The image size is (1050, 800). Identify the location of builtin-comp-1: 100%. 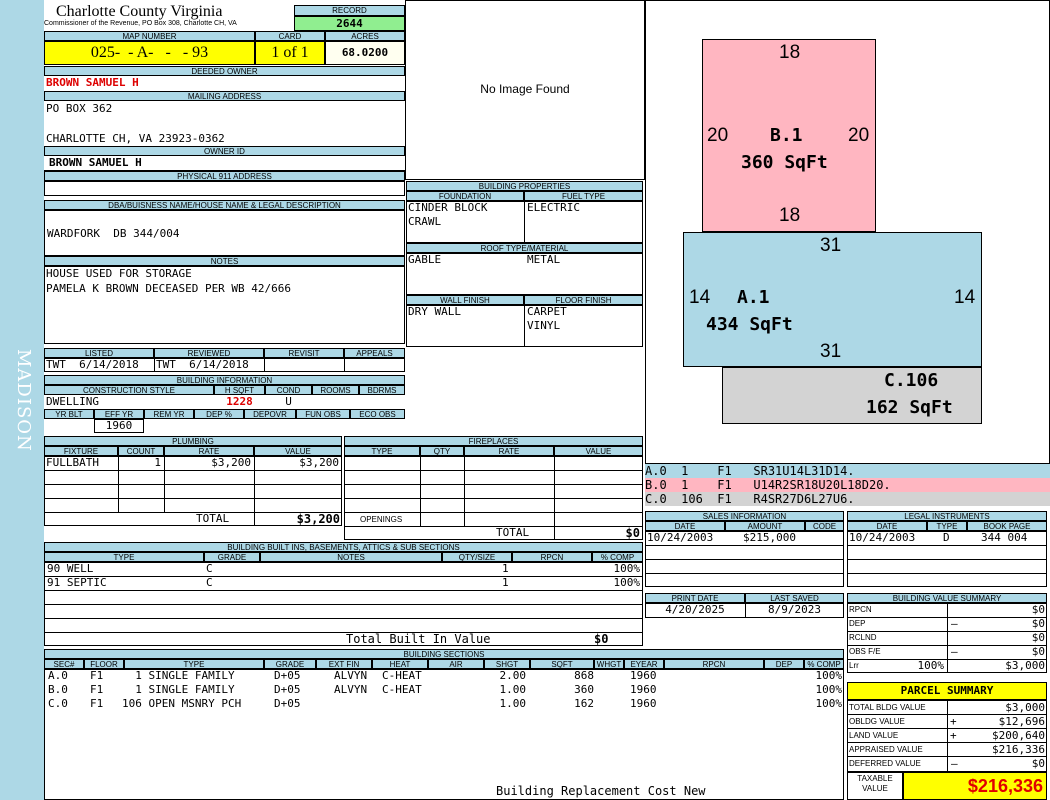
(627, 568).